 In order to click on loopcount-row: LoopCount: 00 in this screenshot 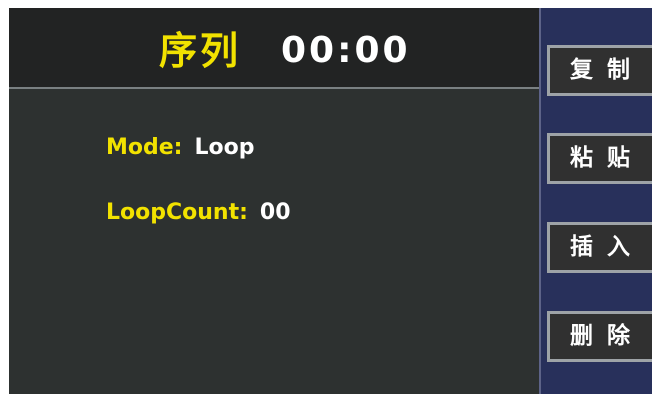, I will do `click(198, 213)`.